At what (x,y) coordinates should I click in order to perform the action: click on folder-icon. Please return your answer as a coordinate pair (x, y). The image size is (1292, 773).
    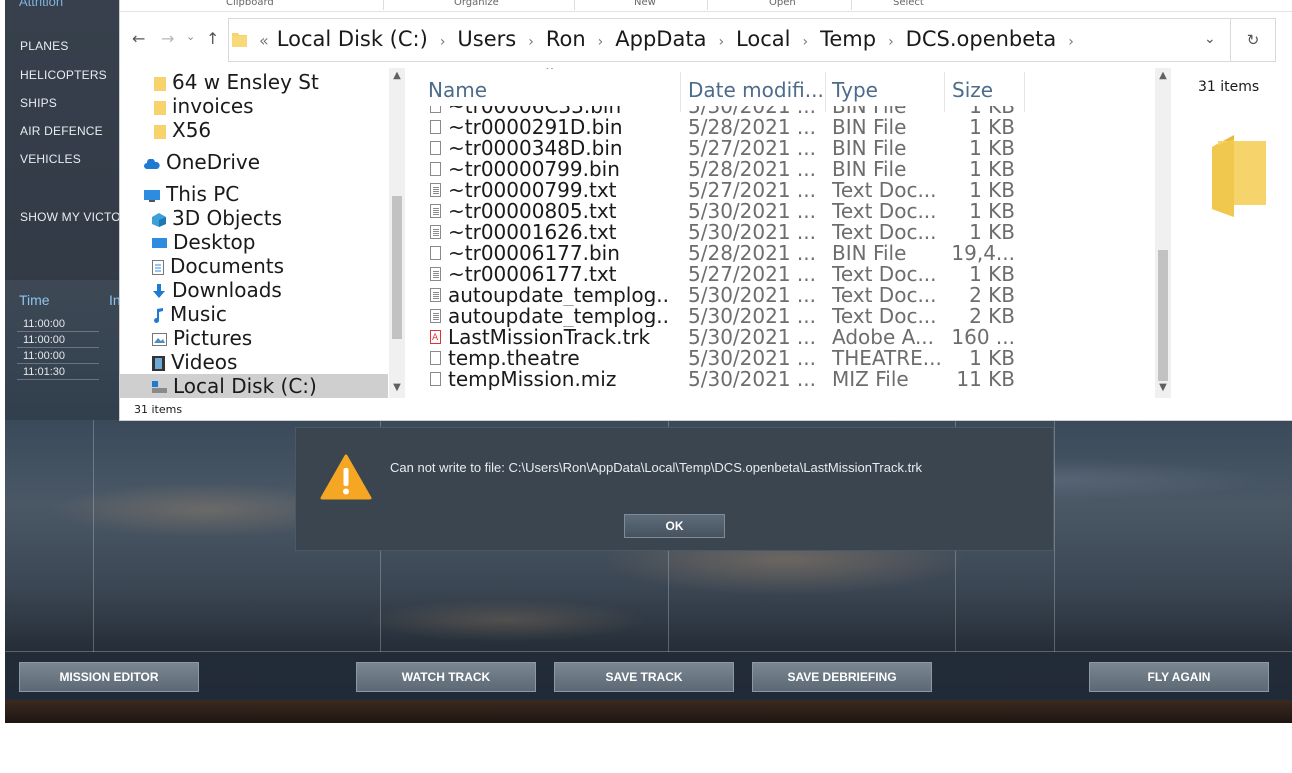
    Looking at the image, I should click on (239, 40).